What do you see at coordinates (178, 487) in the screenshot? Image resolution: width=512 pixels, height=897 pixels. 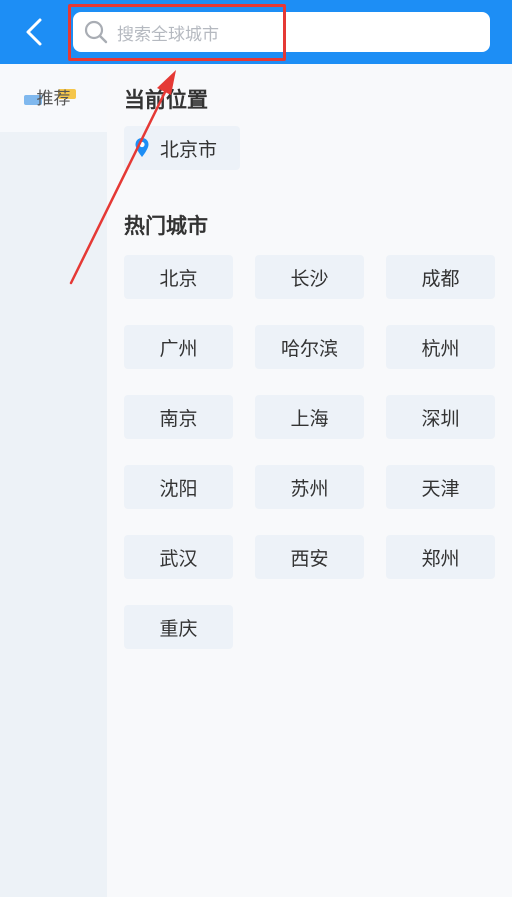 I see `city-button: 沈阳` at bounding box center [178, 487].